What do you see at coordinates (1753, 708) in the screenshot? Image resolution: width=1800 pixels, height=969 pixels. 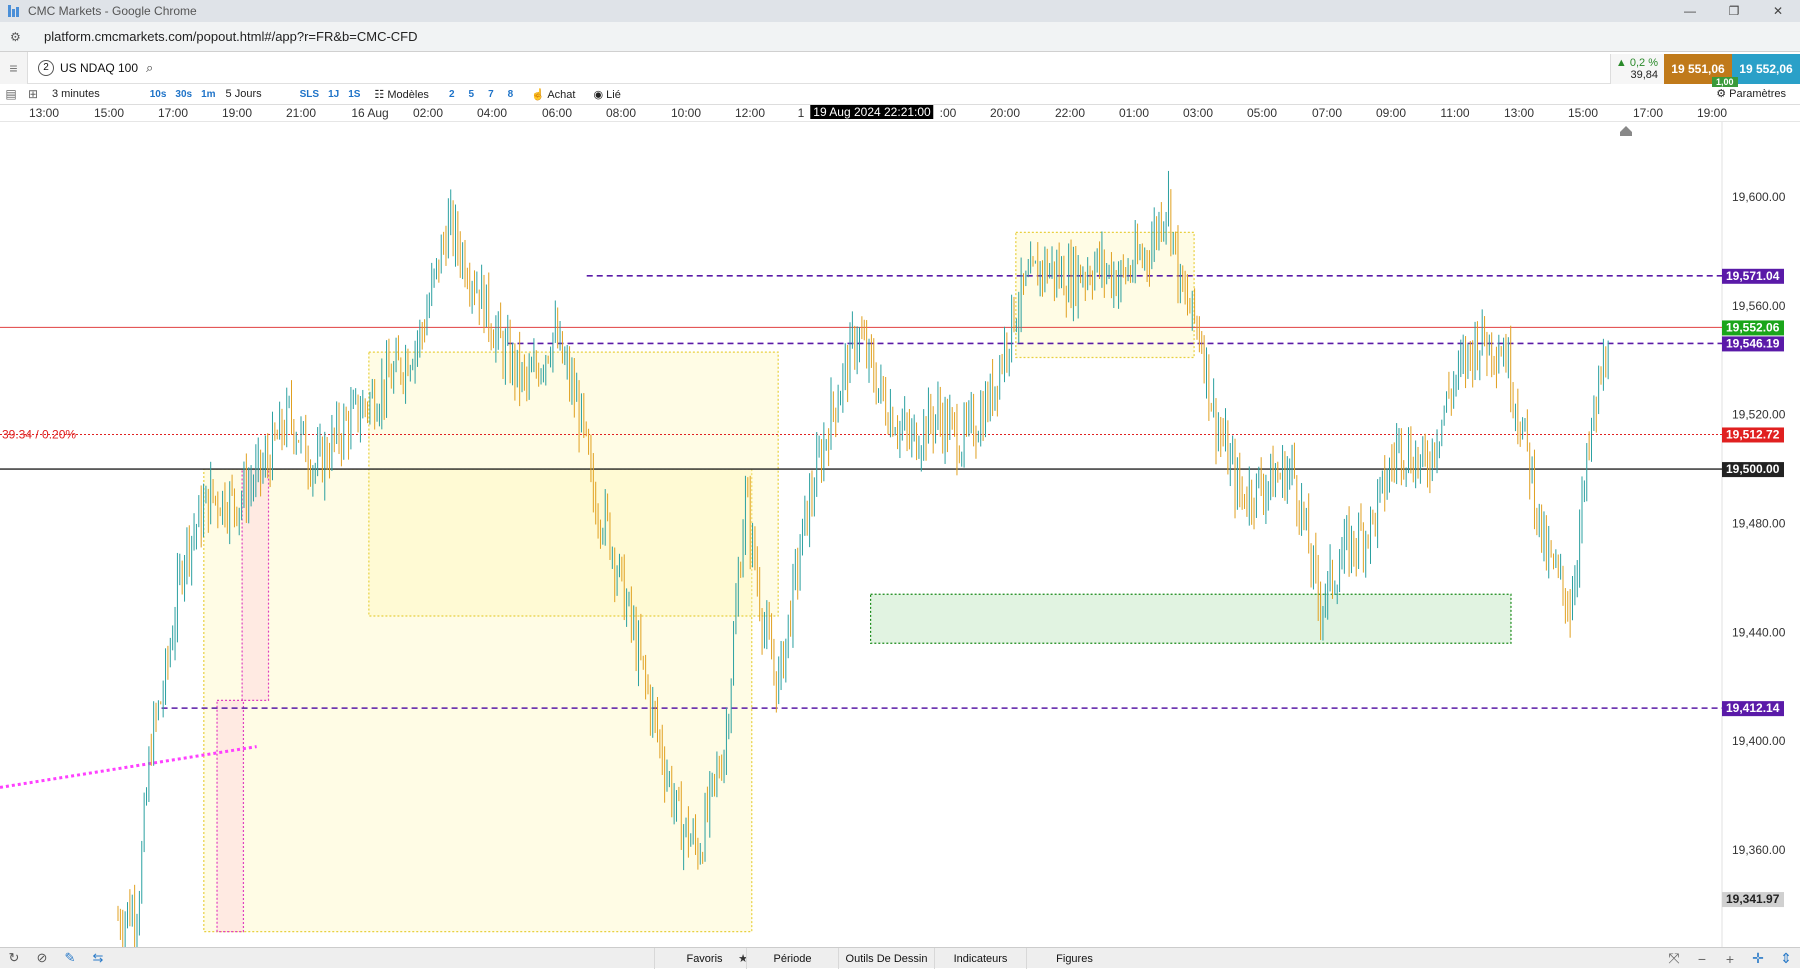 I see `level-low-tag: 19,412.14` at bounding box center [1753, 708].